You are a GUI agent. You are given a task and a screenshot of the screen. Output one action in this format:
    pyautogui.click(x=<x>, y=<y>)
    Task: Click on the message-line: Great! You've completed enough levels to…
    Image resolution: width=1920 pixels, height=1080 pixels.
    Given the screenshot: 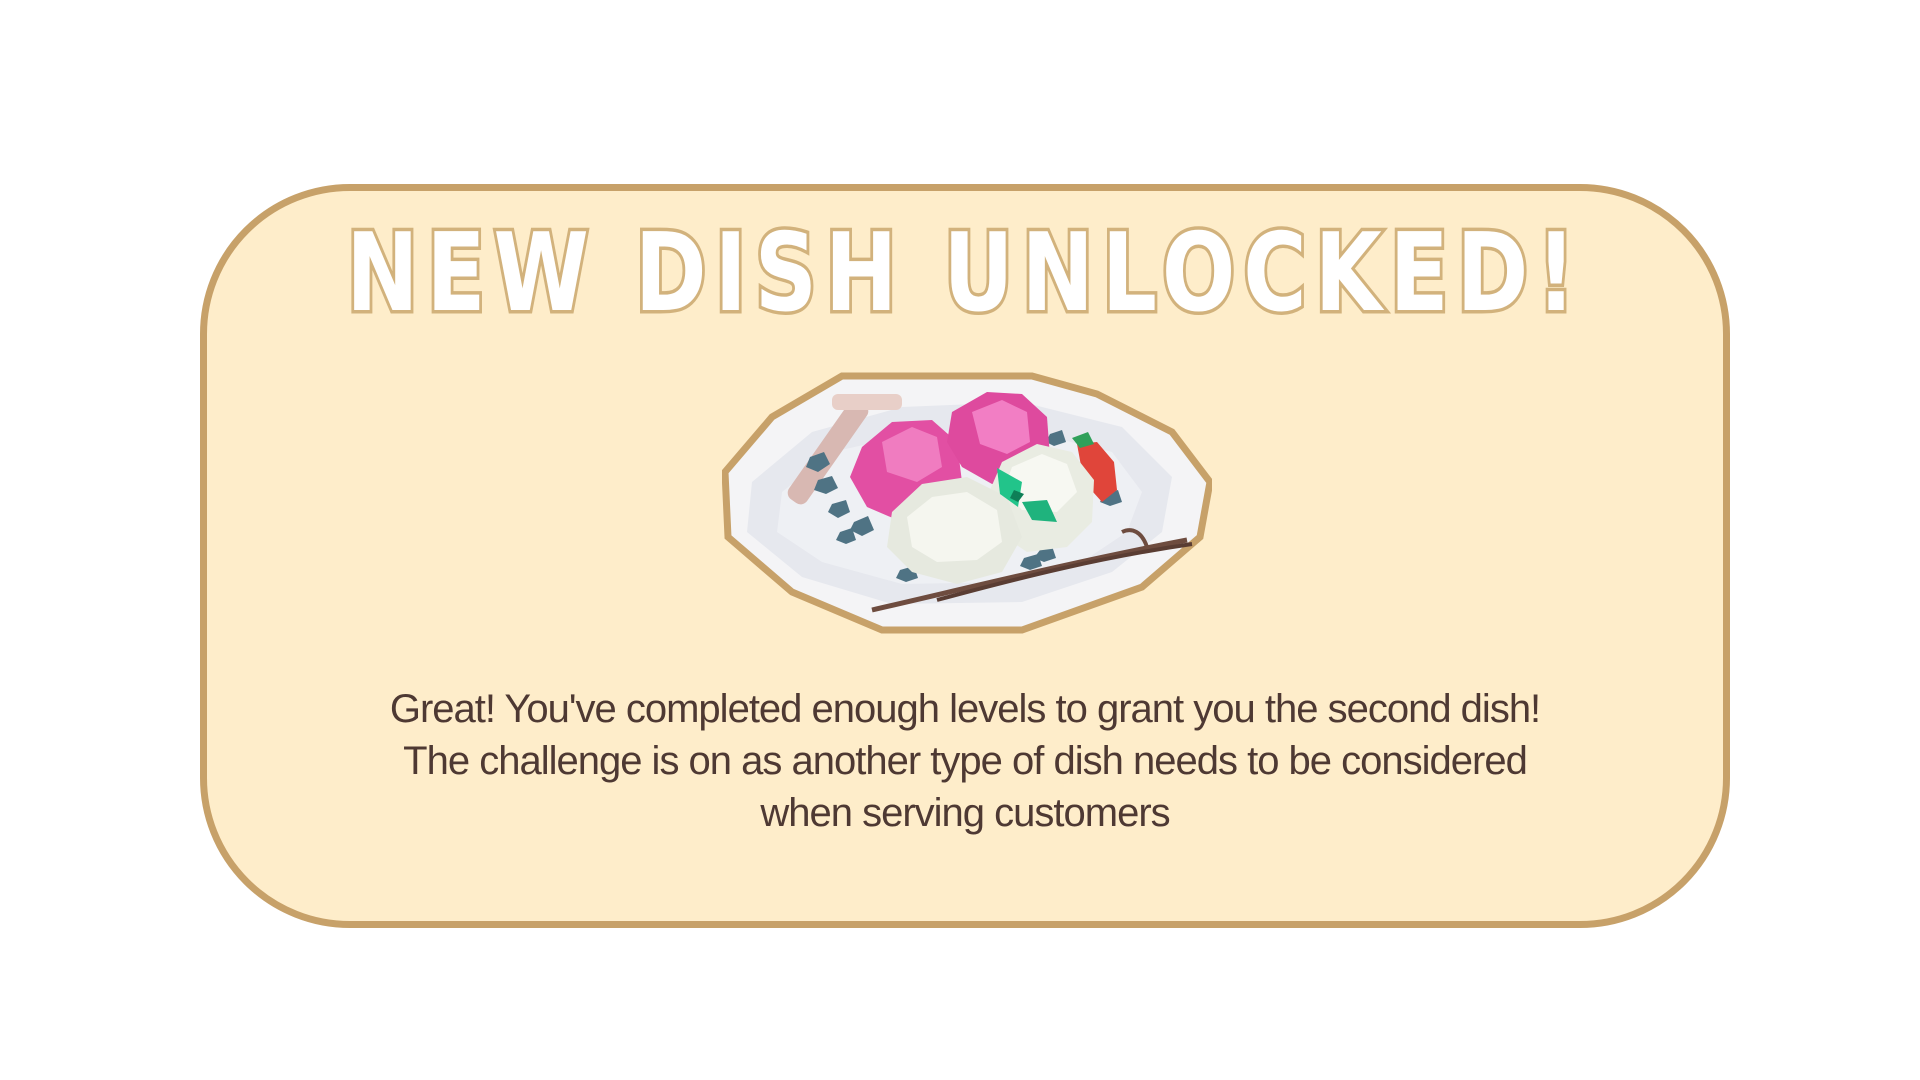 What is the action you would take?
    pyautogui.click(x=965, y=709)
    